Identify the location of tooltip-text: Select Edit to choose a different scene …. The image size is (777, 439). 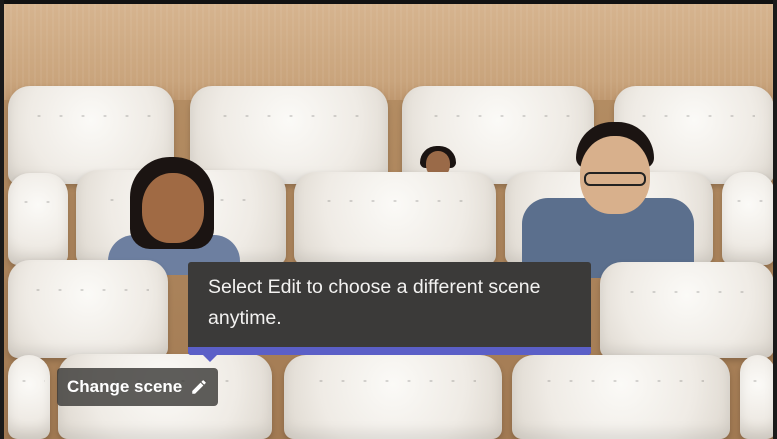
(374, 302).